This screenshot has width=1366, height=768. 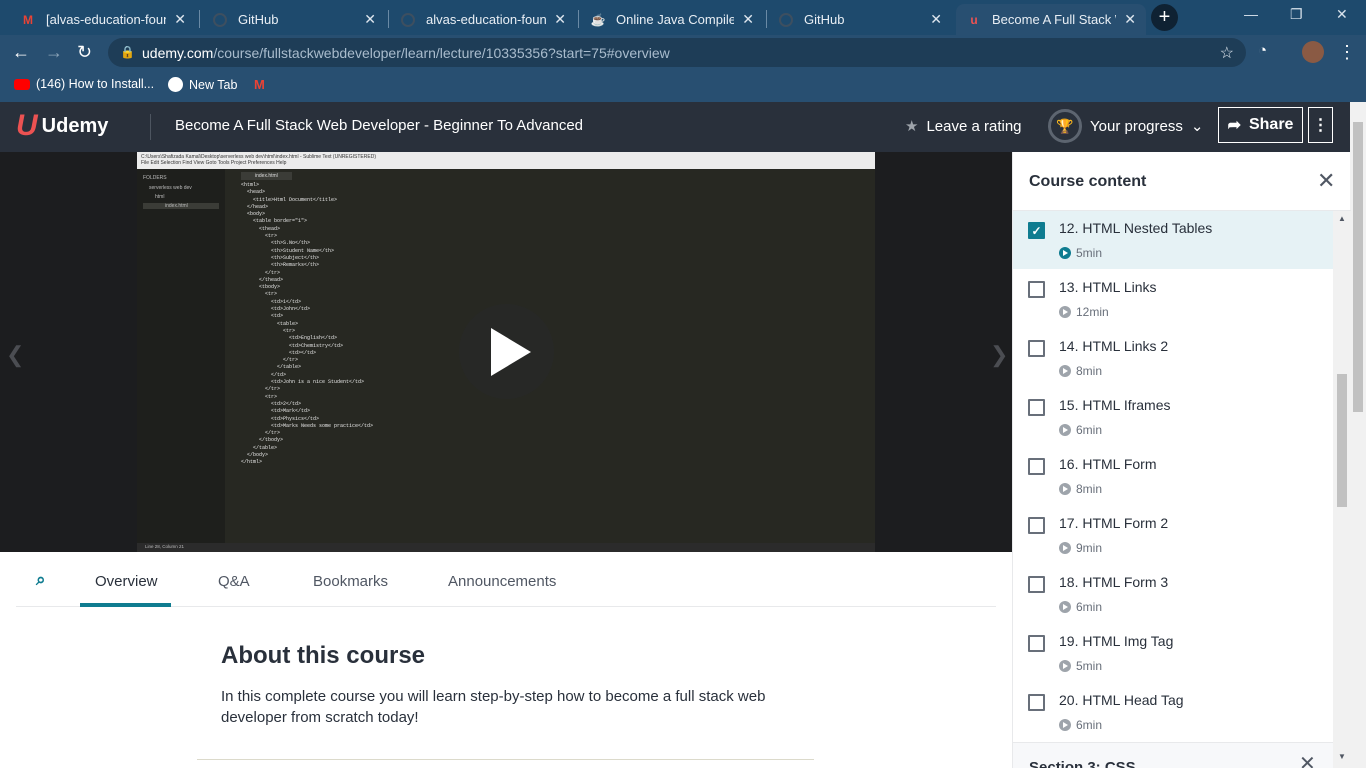 I want to click on lecture-duration: 8min, so click(x=1080, y=371).